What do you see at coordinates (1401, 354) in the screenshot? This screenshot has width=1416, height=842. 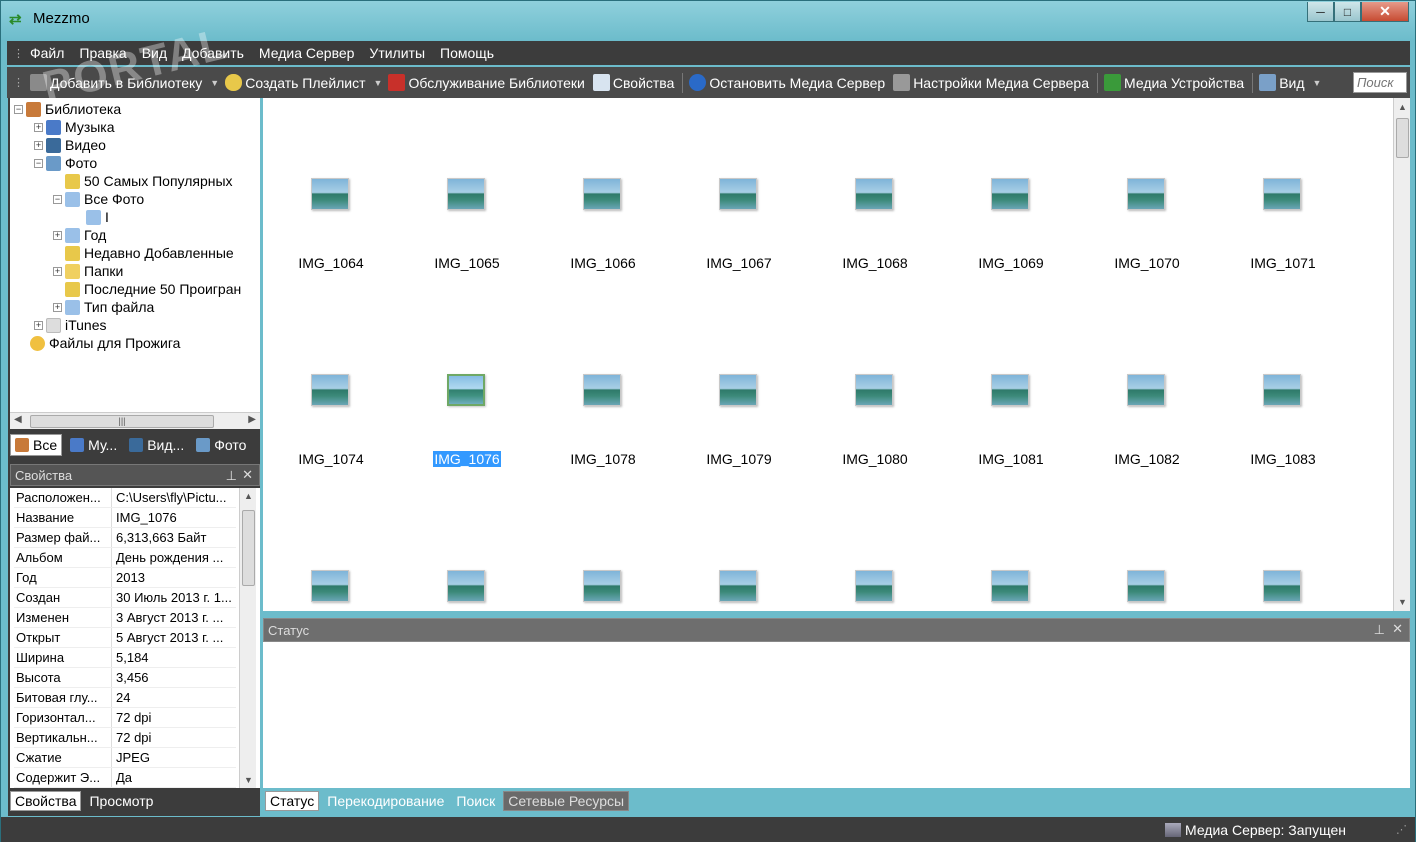 I see `grid-vertical-scrollbar: ▲ ▼` at bounding box center [1401, 354].